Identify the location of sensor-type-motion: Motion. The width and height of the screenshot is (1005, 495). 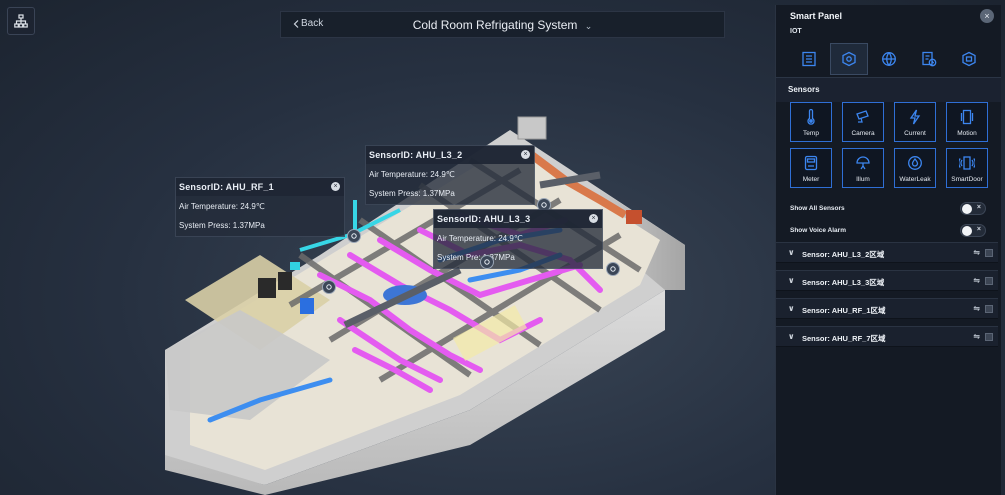
(967, 122).